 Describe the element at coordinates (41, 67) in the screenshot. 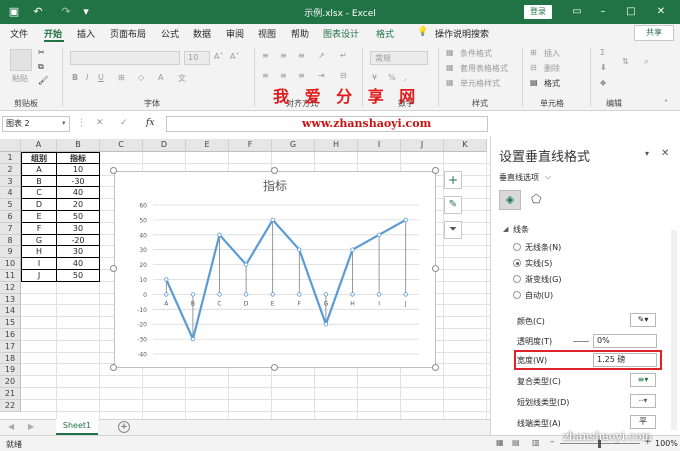

I see `copy-icon: ⧉` at that location.